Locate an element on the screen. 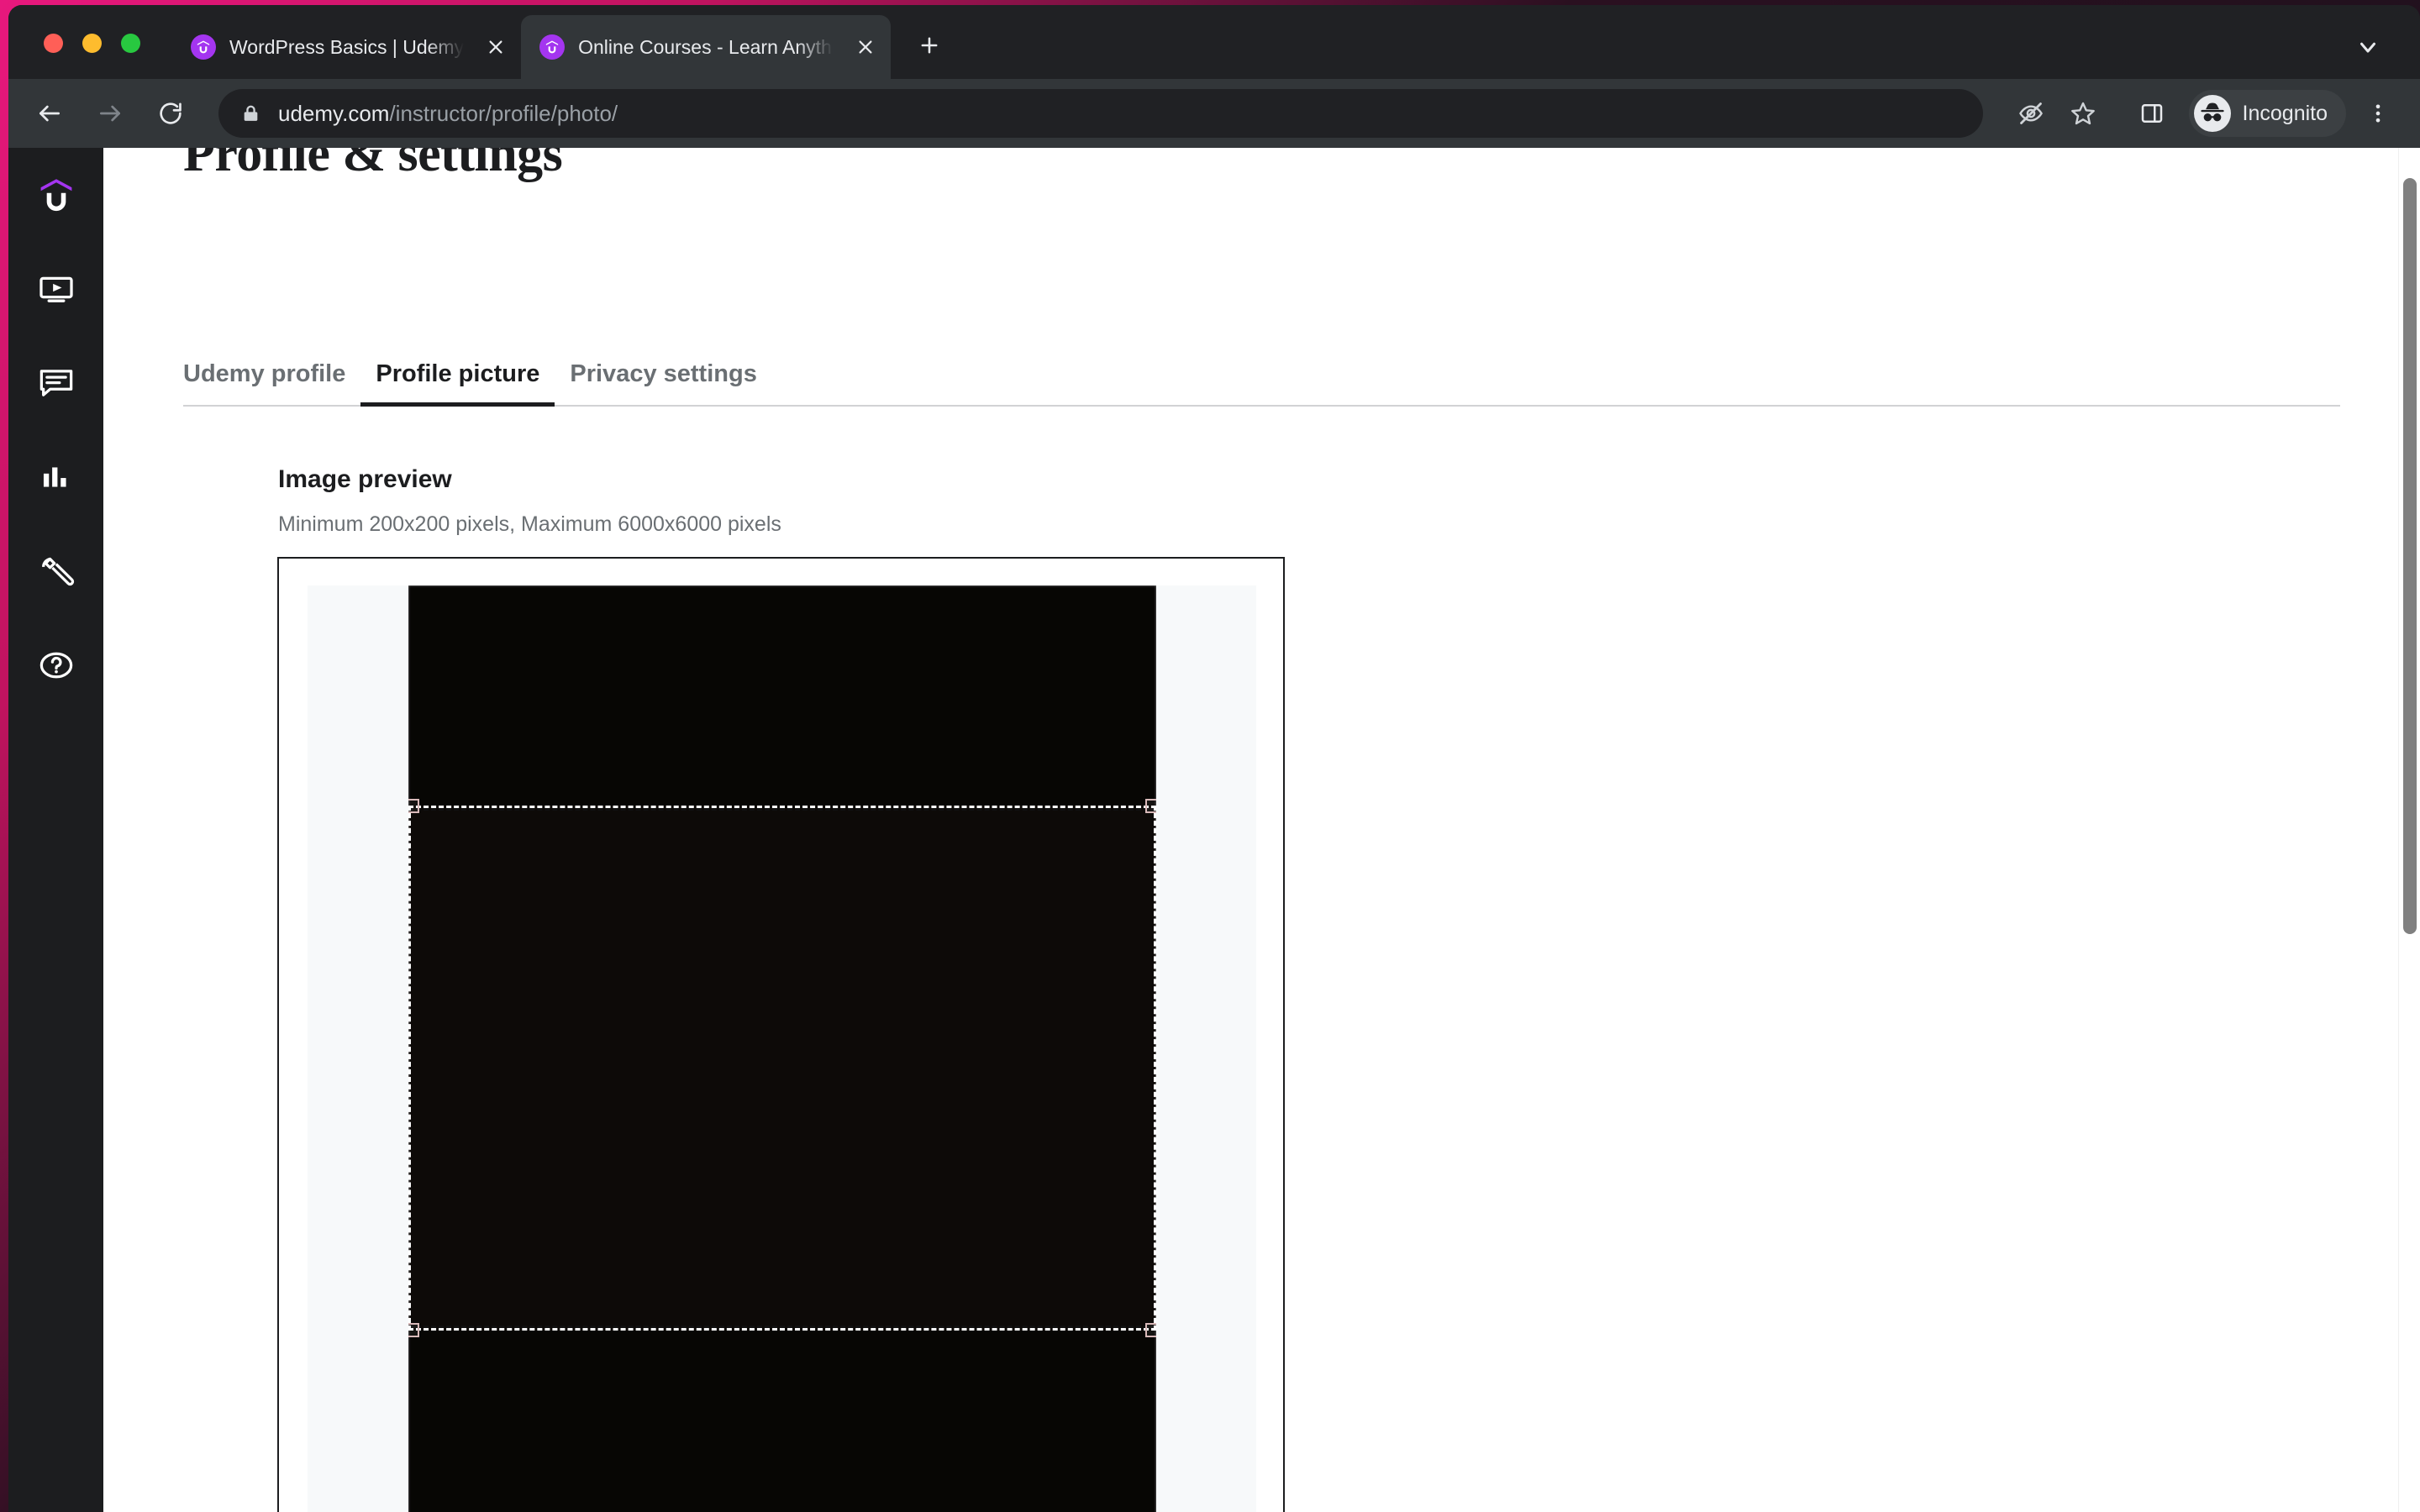 The width and height of the screenshot is (2420, 1512). sidebar-item-communication is located at coordinates (55, 383).